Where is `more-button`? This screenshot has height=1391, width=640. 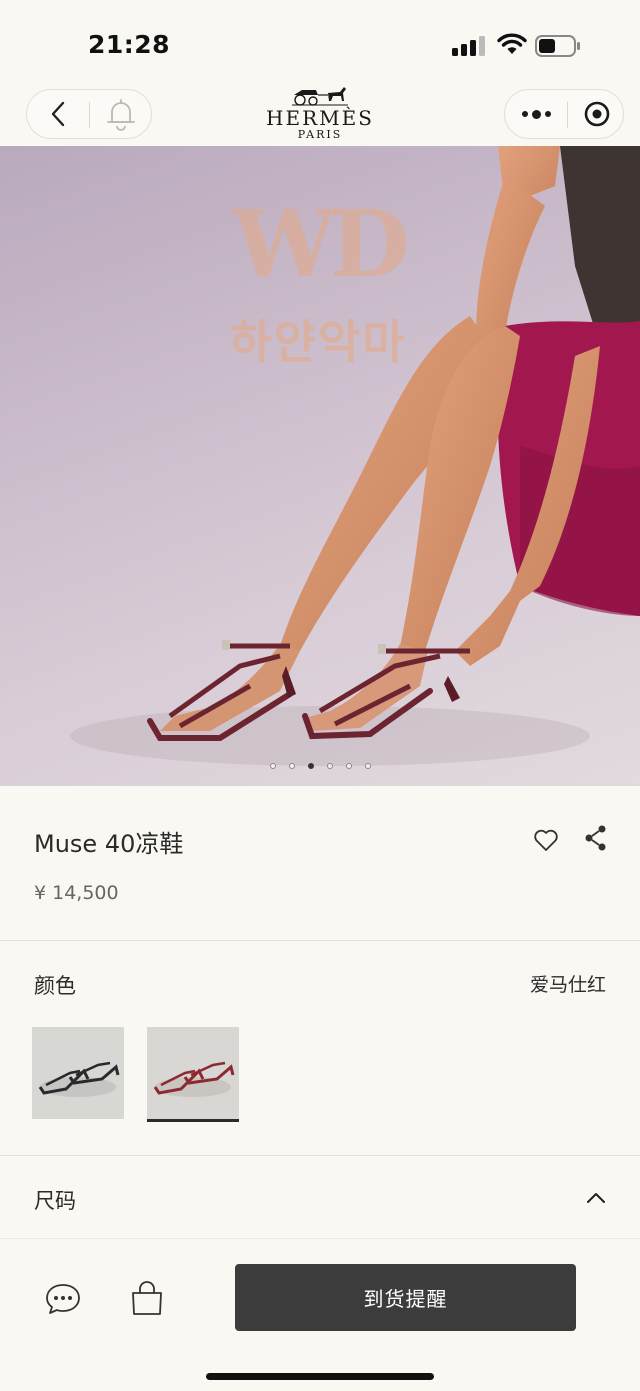
more-button is located at coordinates (536, 114).